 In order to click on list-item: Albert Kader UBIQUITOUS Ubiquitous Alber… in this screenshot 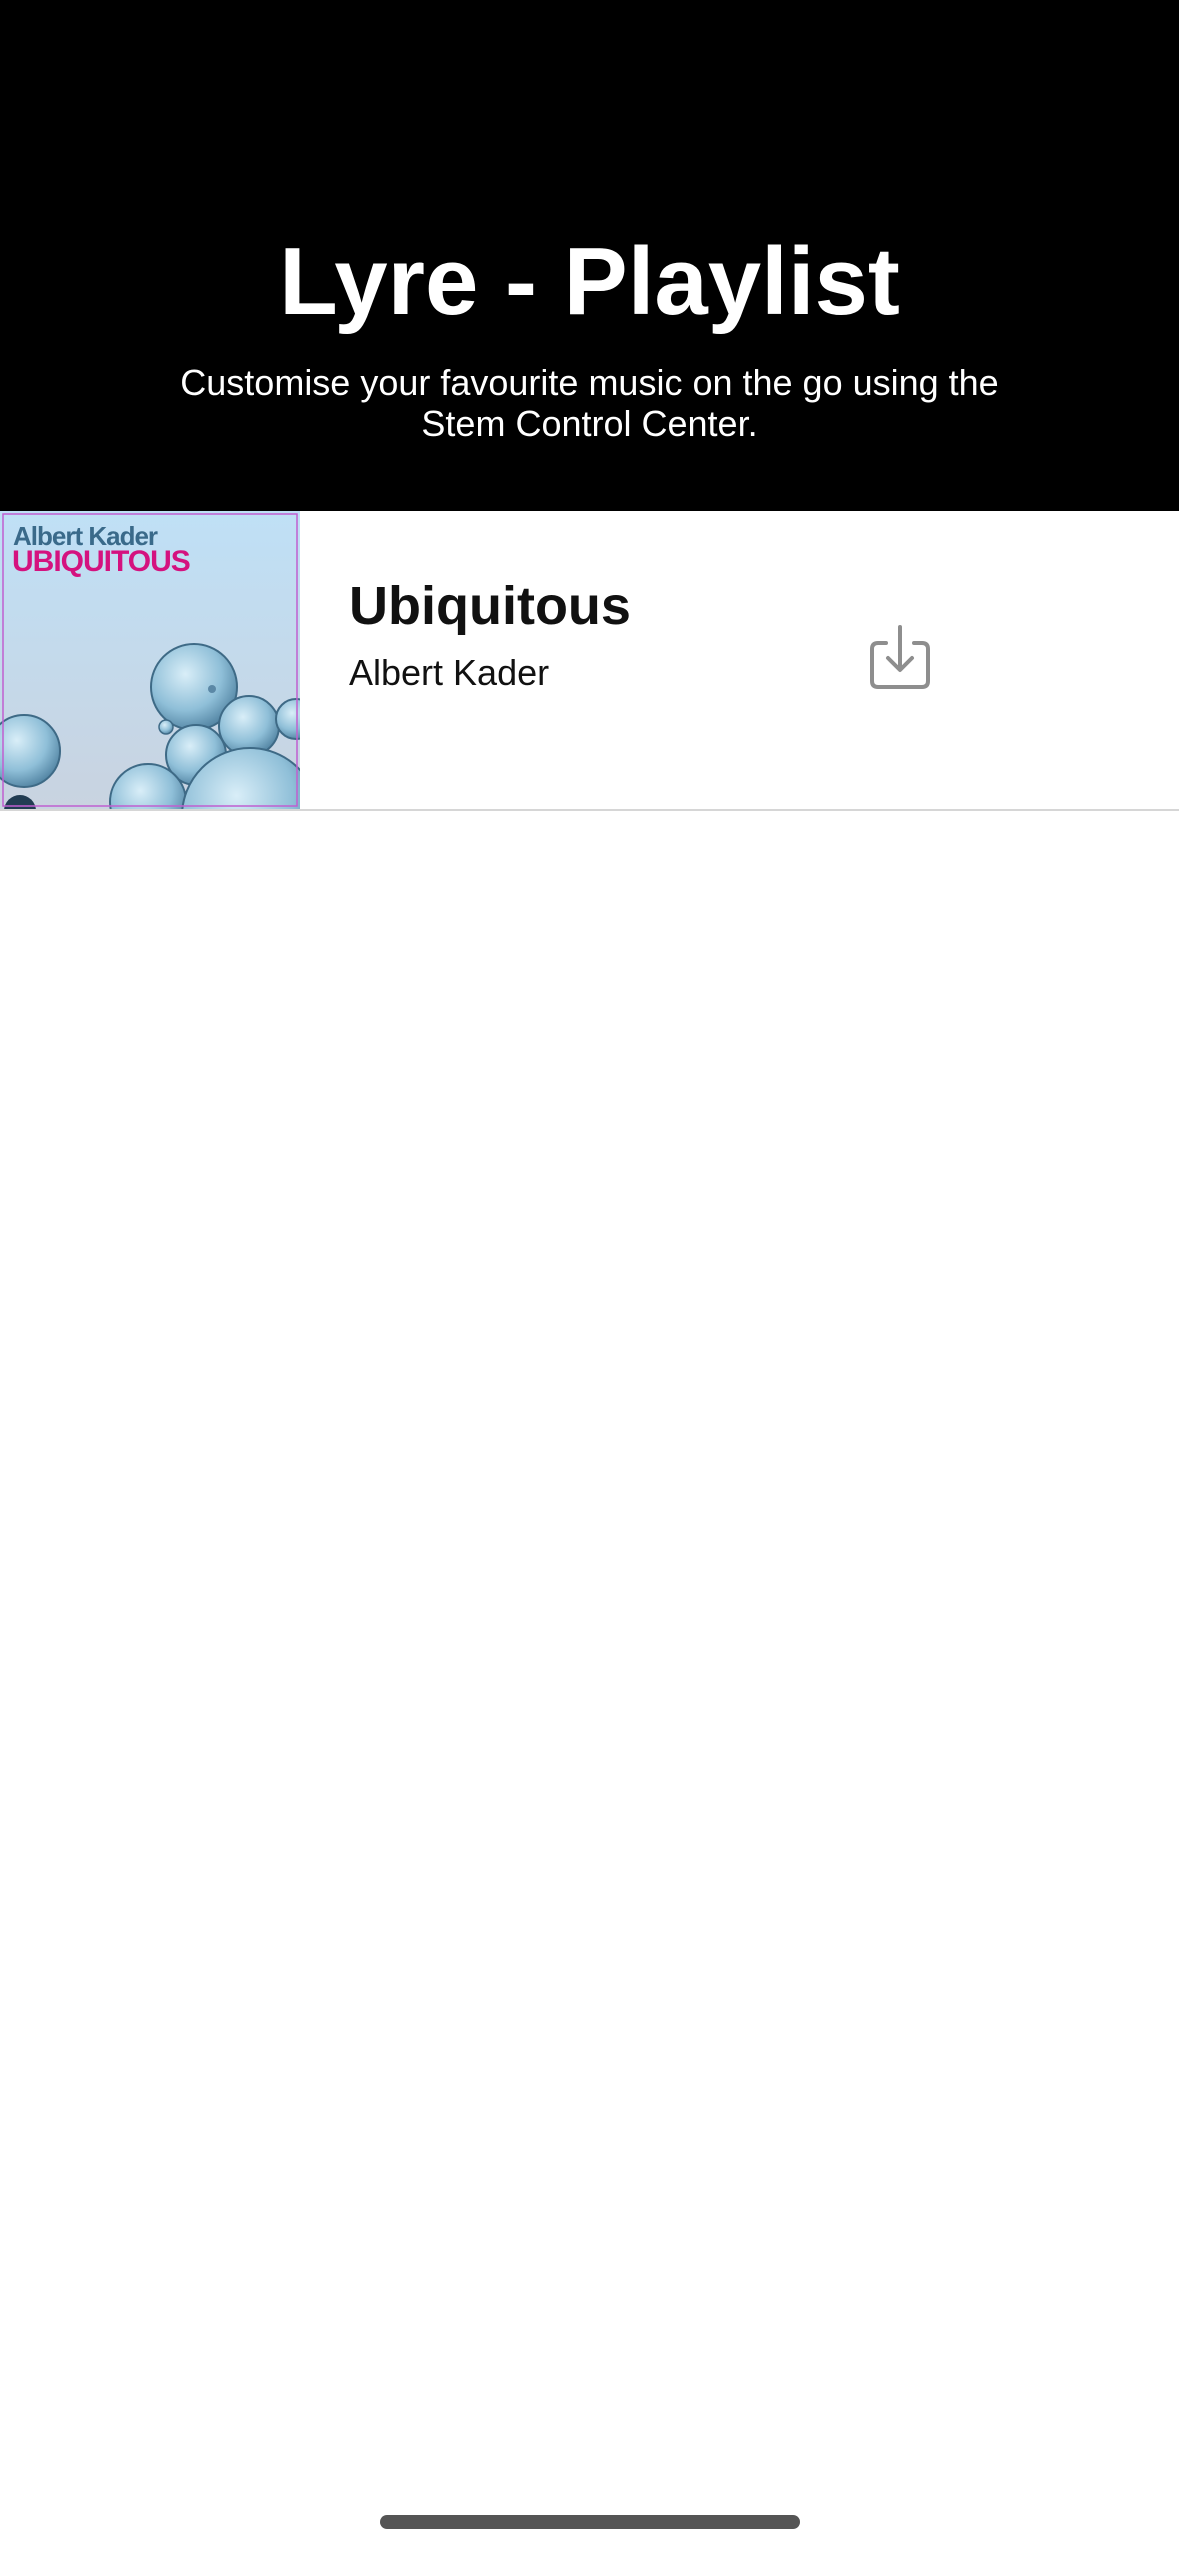, I will do `click(589, 661)`.